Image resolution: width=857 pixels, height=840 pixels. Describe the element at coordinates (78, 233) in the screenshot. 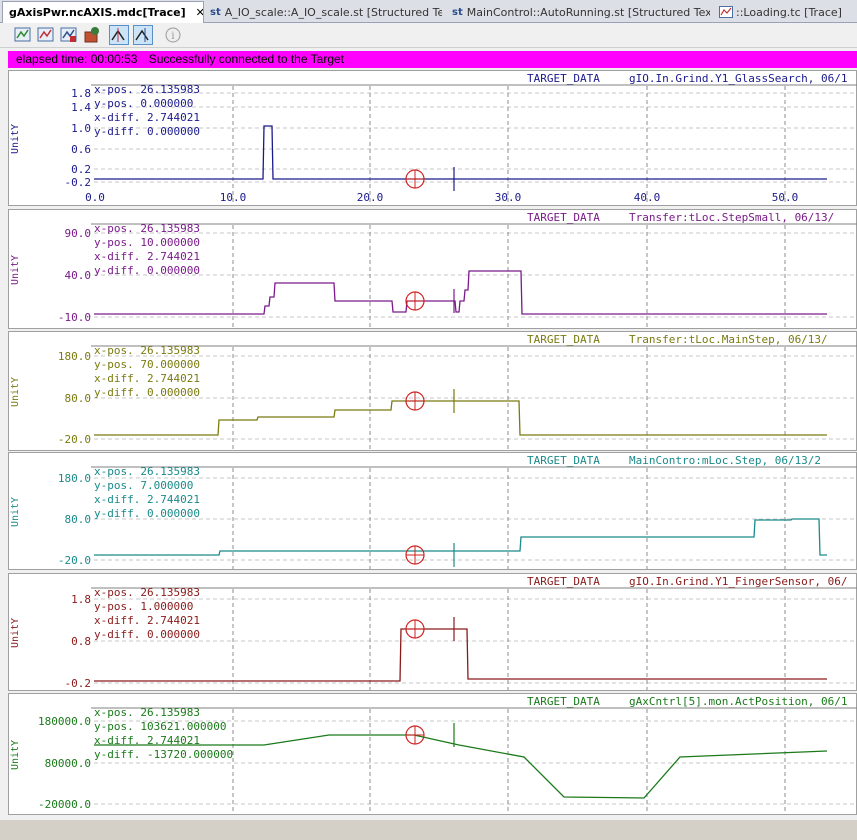

I see `y-tick-label: 90.0` at that location.